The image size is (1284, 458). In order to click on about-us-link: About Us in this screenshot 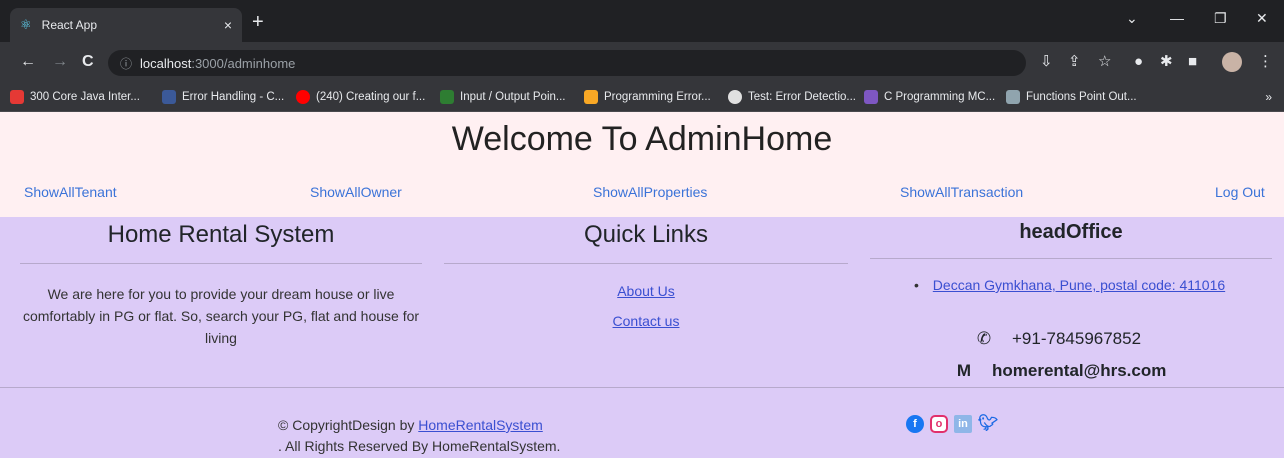, I will do `click(646, 291)`.